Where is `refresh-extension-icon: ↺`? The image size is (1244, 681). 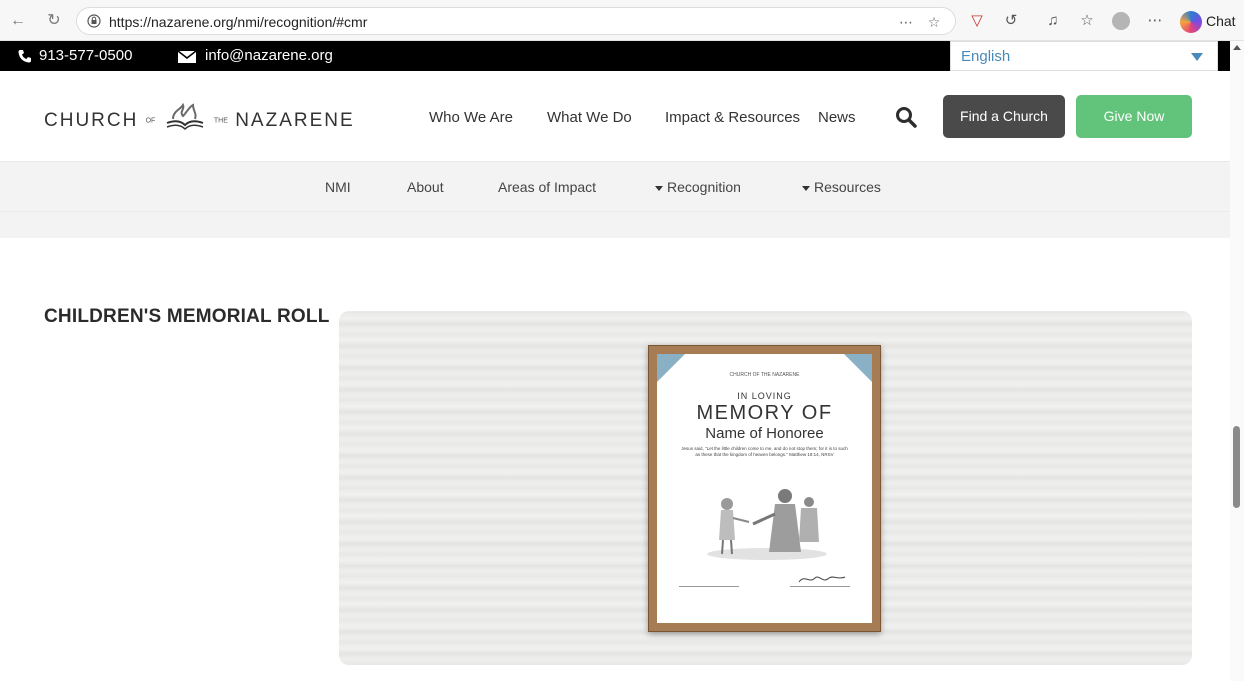
refresh-extension-icon: ↺ is located at coordinates (1011, 21).